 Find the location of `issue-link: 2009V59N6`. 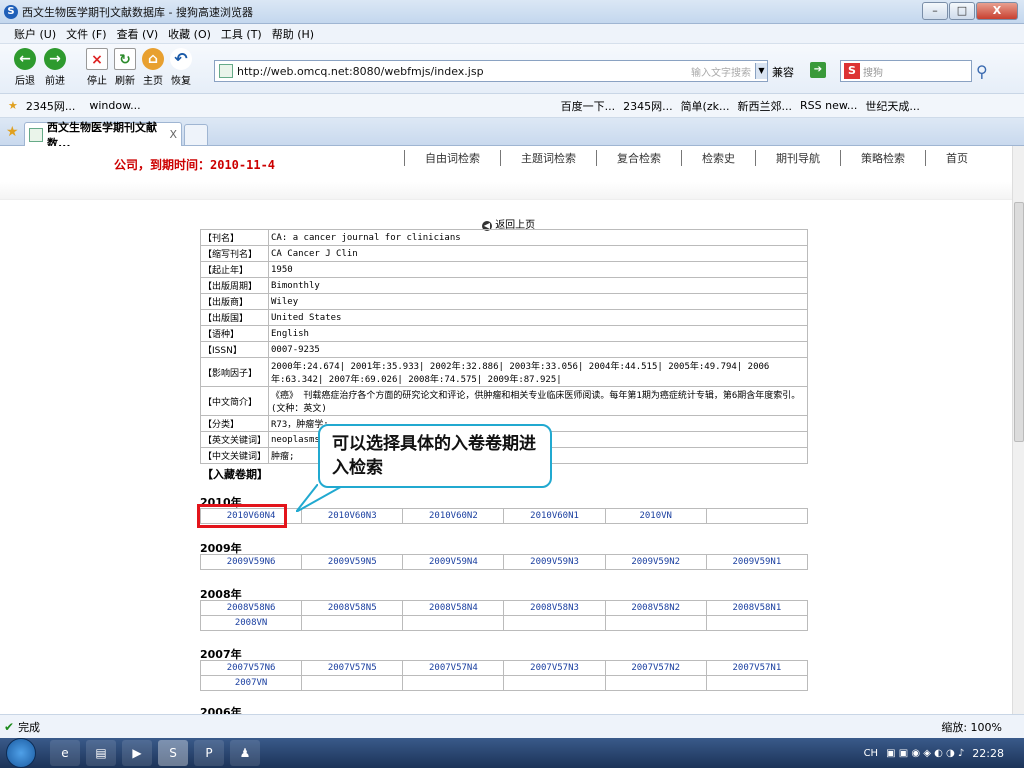

issue-link: 2009V59N6 is located at coordinates (251, 562).